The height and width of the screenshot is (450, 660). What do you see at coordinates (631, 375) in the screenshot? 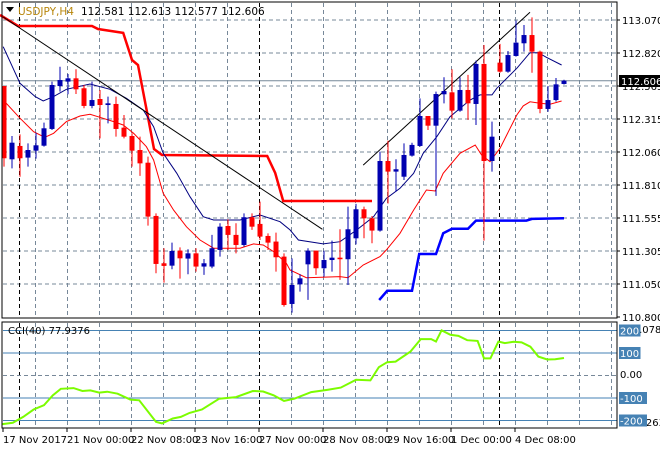
I see `cci-zero-label: 0.00` at bounding box center [631, 375].